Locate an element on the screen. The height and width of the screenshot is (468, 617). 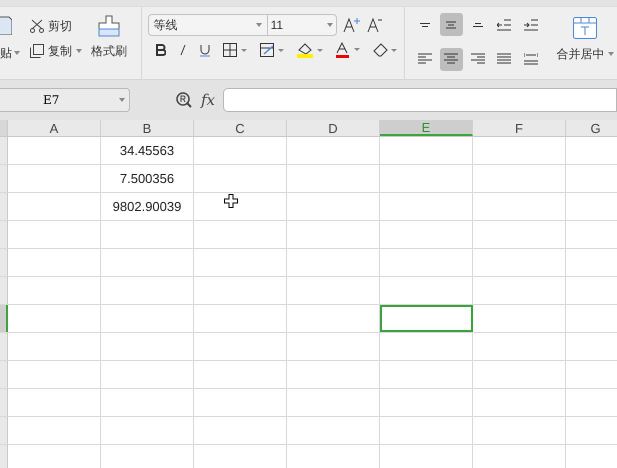
increase-indent-icon is located at coordinates (531, 25).